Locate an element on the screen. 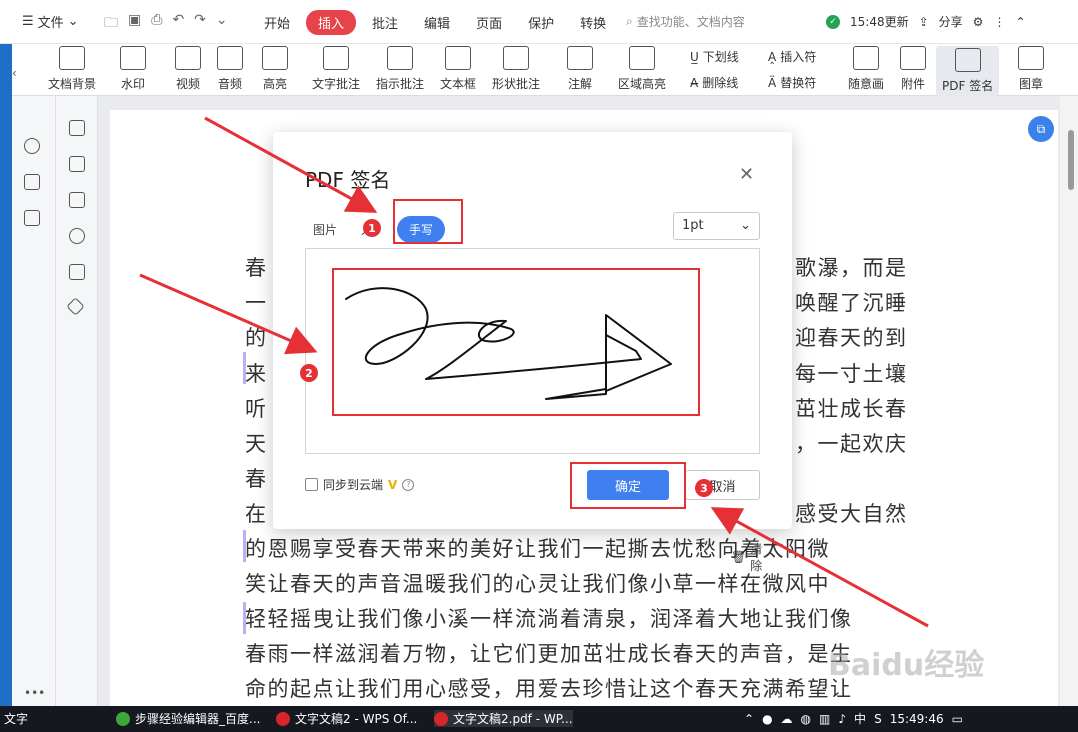 This screenshot has width=1078, height=732. start-text: 文字 is located at coordinates (16, 718).